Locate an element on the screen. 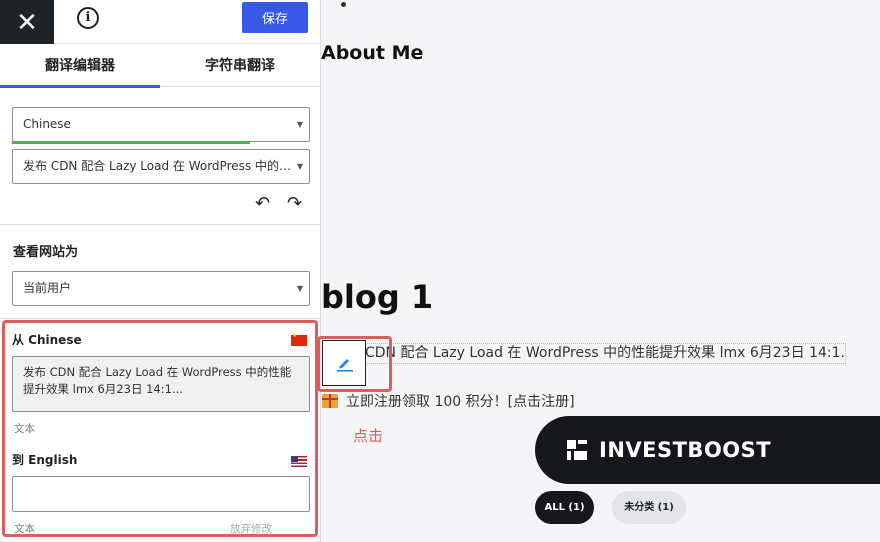 This screenshot has width=880, height=542. filter-all-button: ALL (1) is located at coordinates (564, 507).